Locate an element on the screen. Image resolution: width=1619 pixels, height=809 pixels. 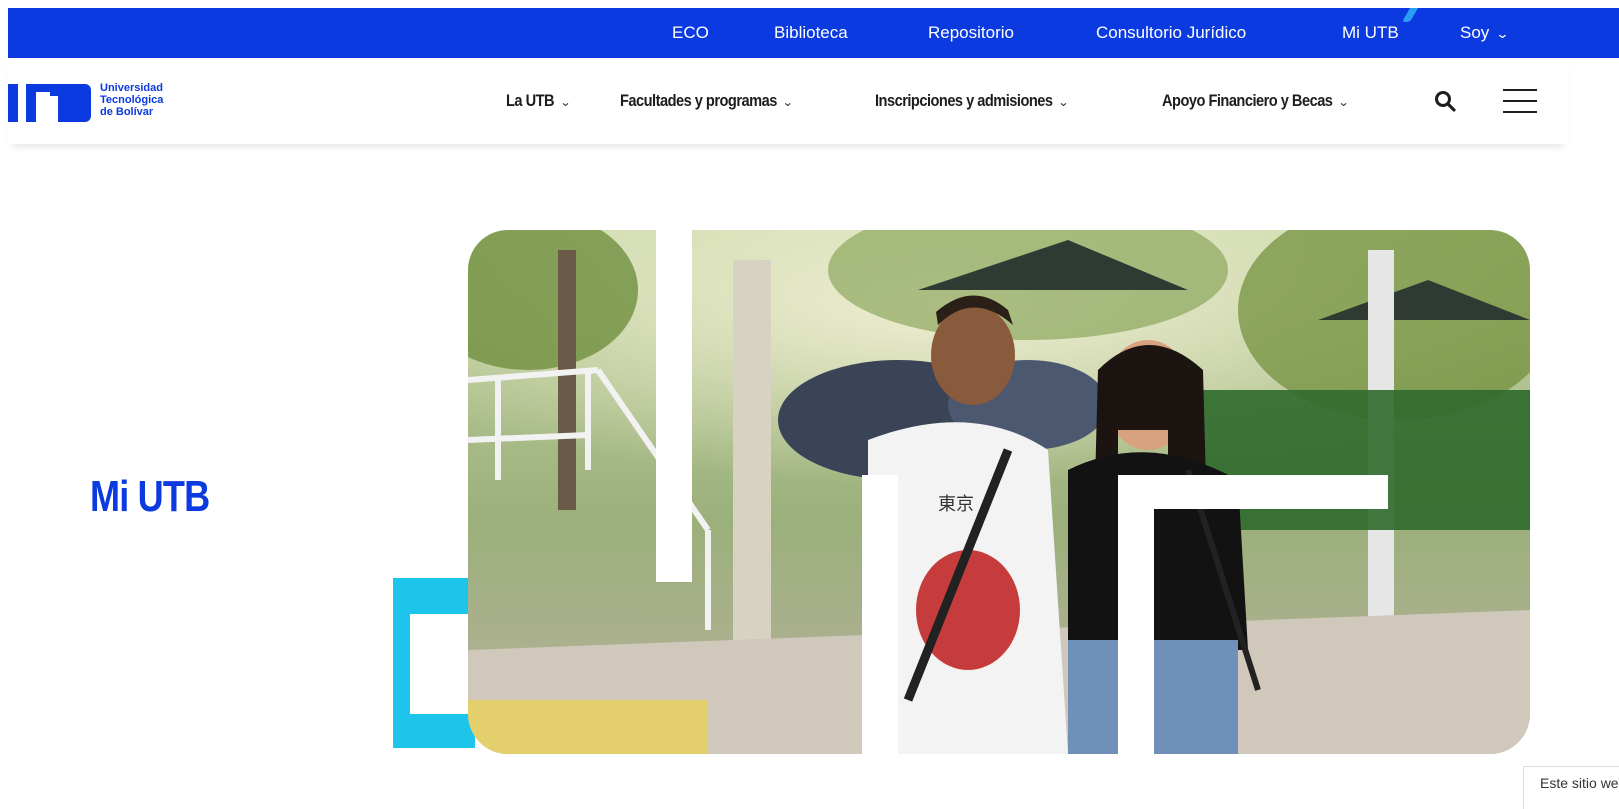
accent-shape-cutout is located at coordinates (440, 664).